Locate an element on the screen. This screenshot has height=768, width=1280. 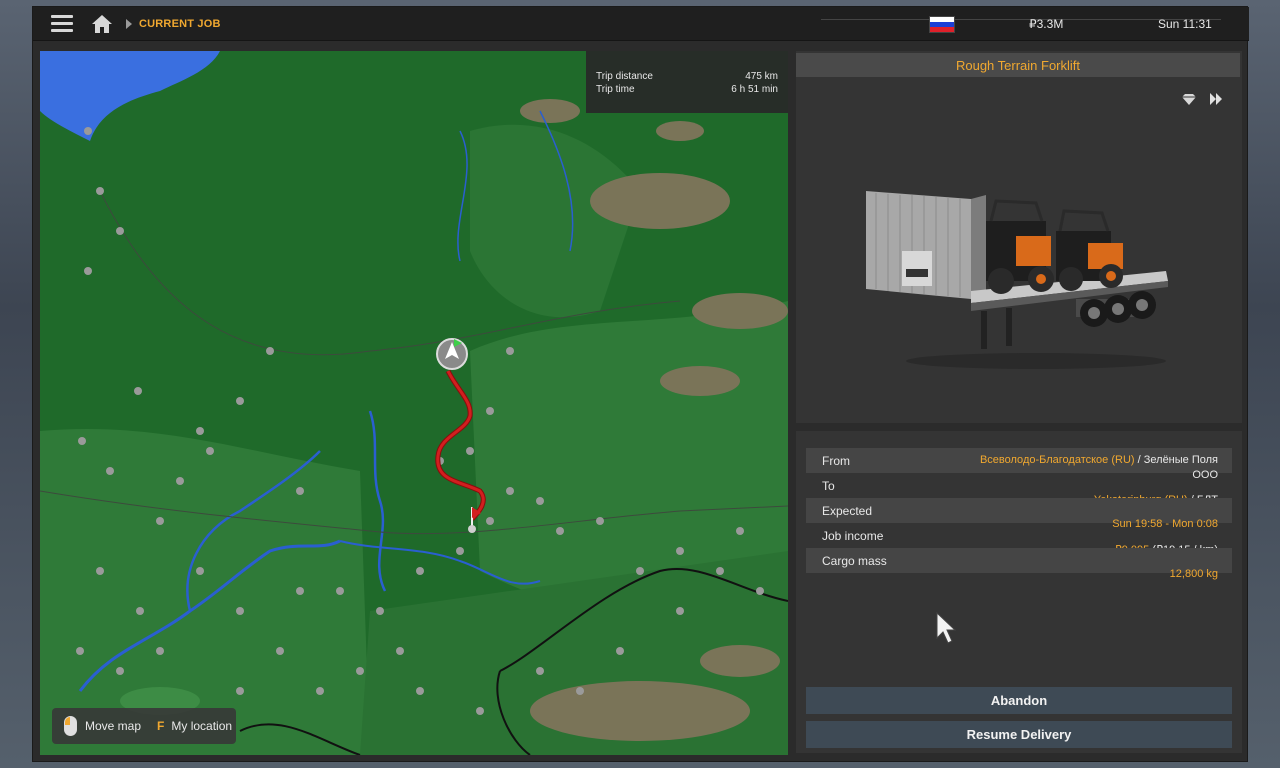
income-label: Job income is located at coordinates (853, 535).